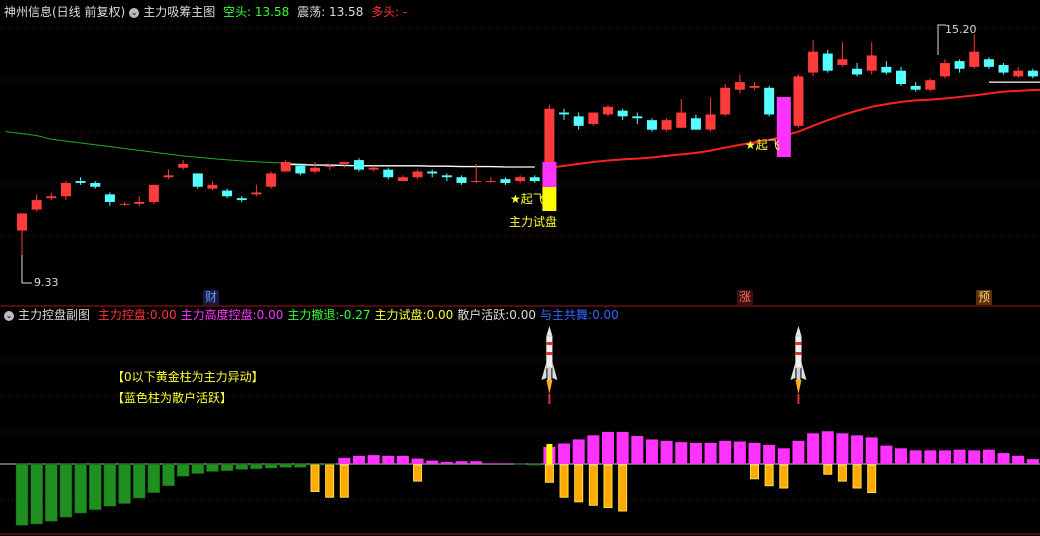 This screenshot has width=1040, height=536. What do you see at coordinates (405, 12) in the screenshot?
I see `bull-value: -` at bounding box center [405, 12].